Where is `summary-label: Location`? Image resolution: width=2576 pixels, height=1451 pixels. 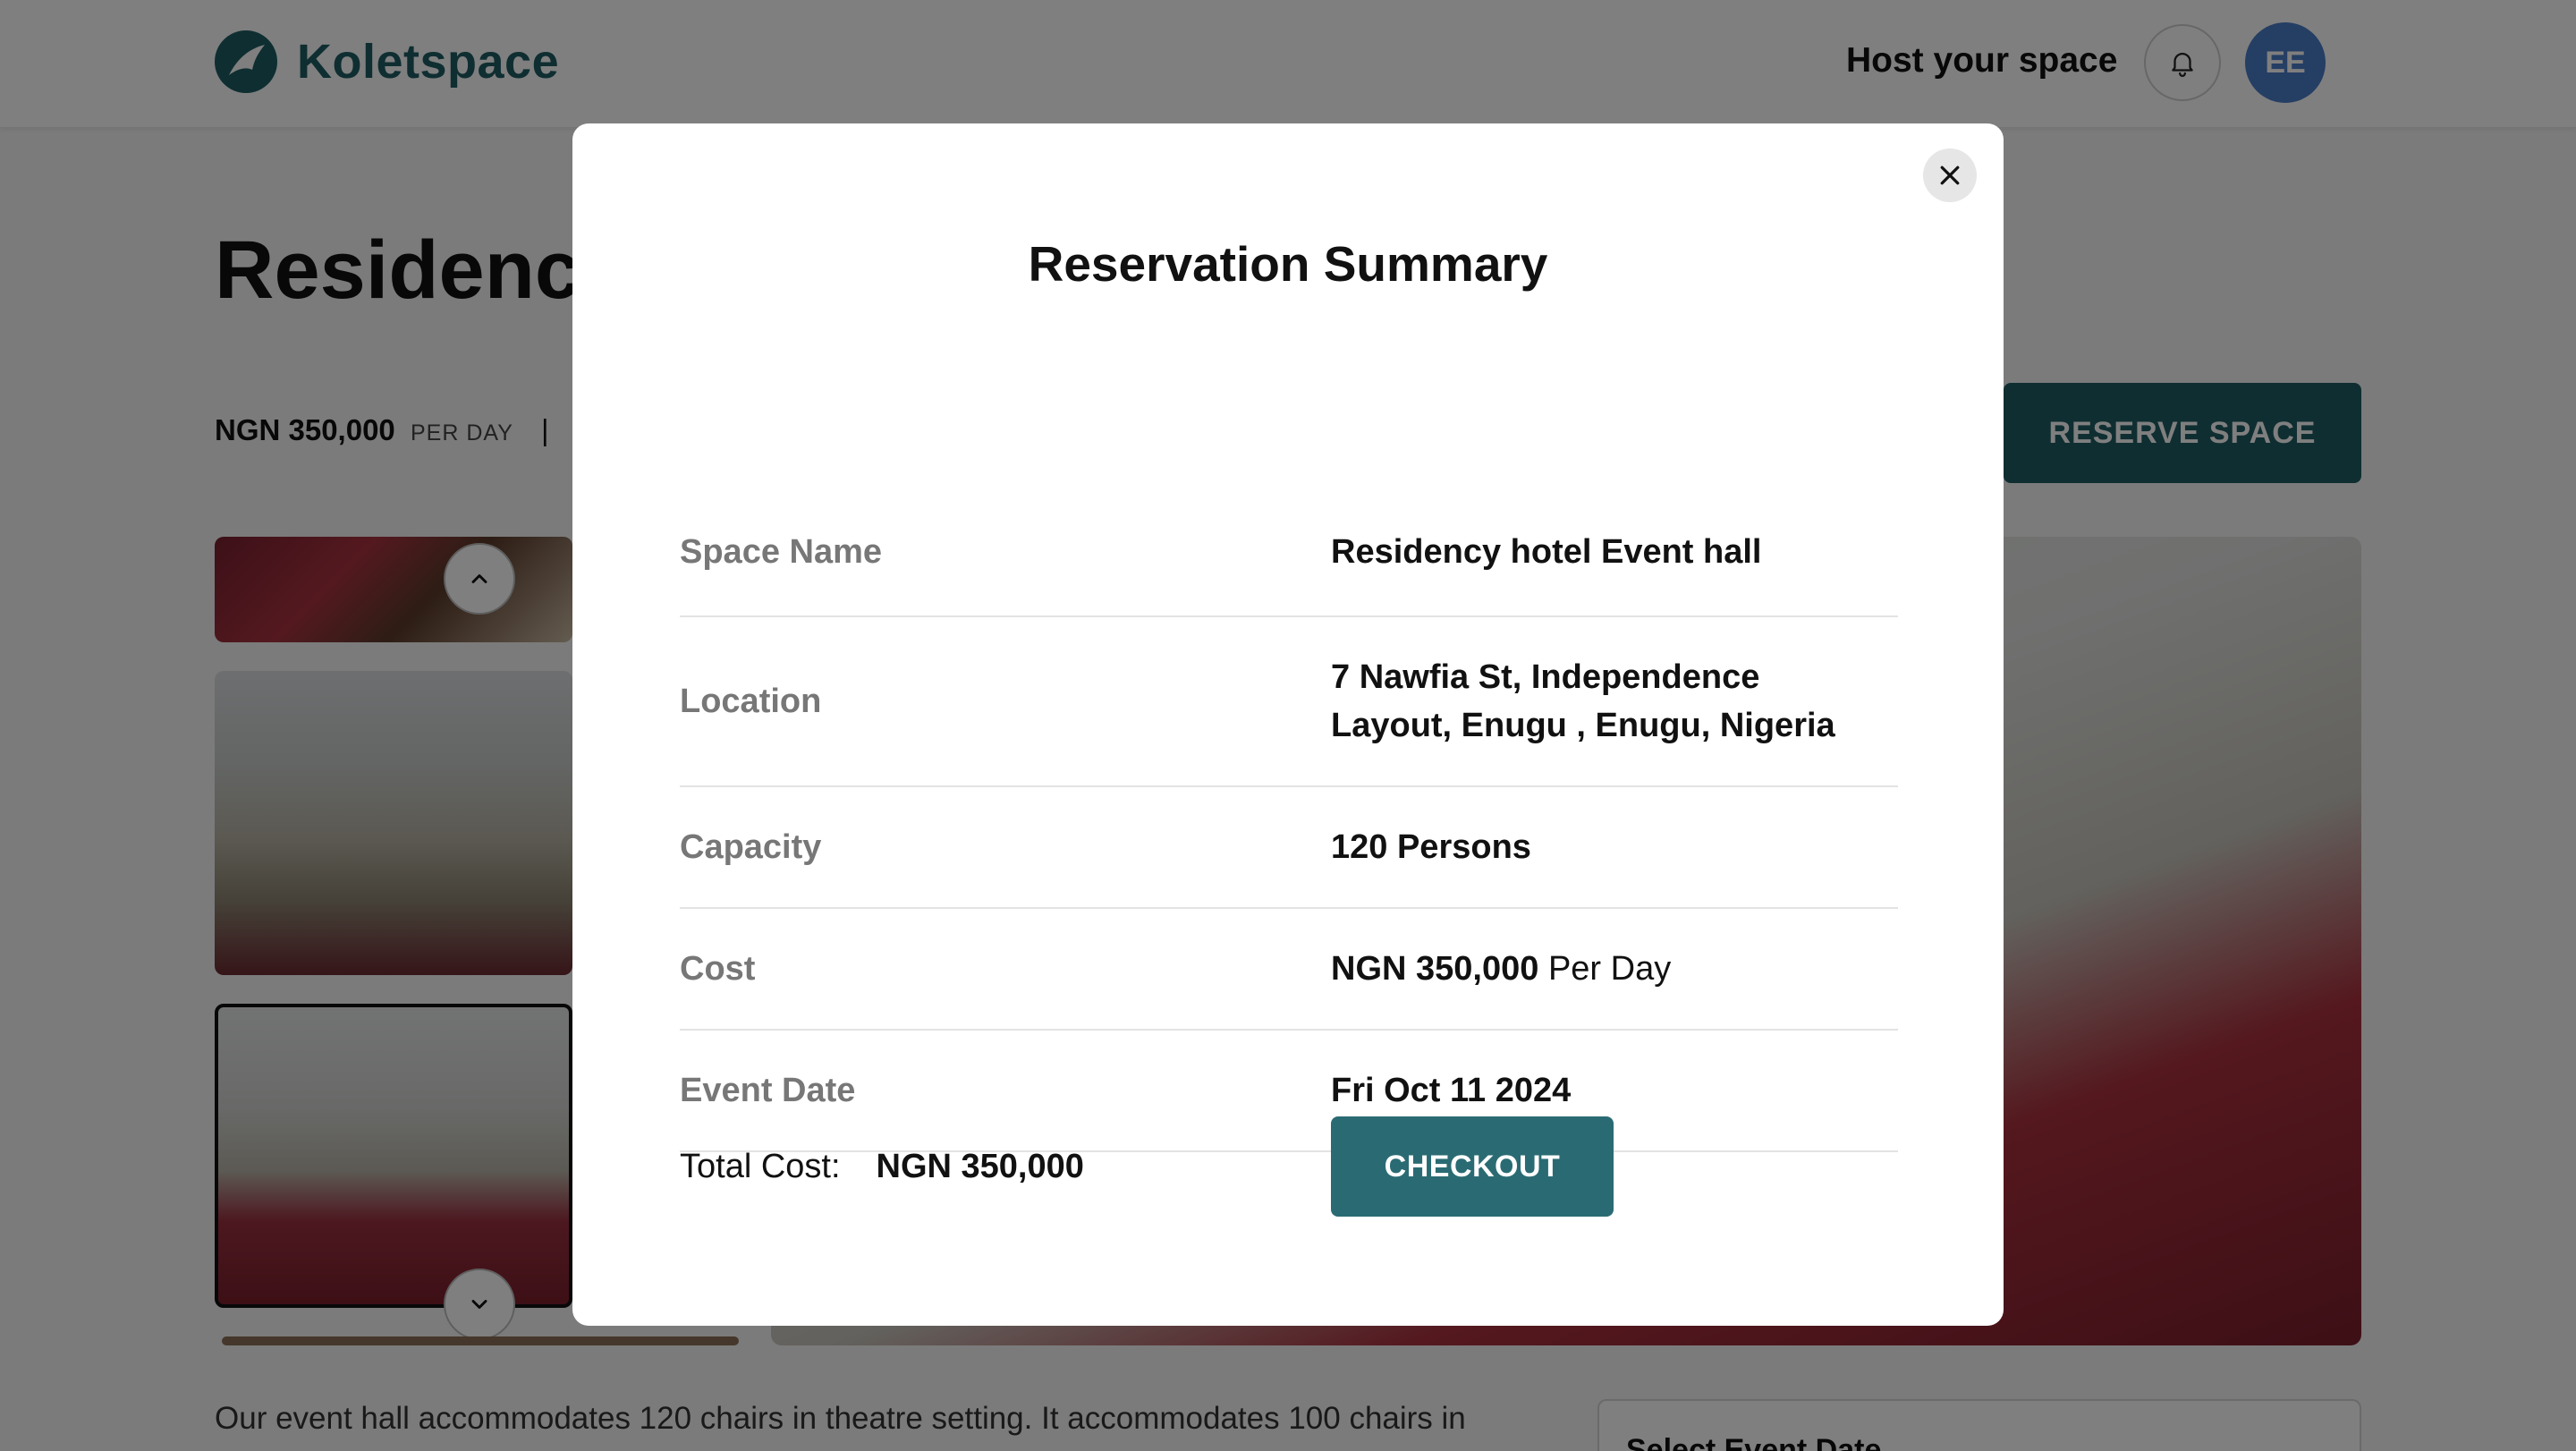
summary-label: Location is located at coordinates (751, 701).